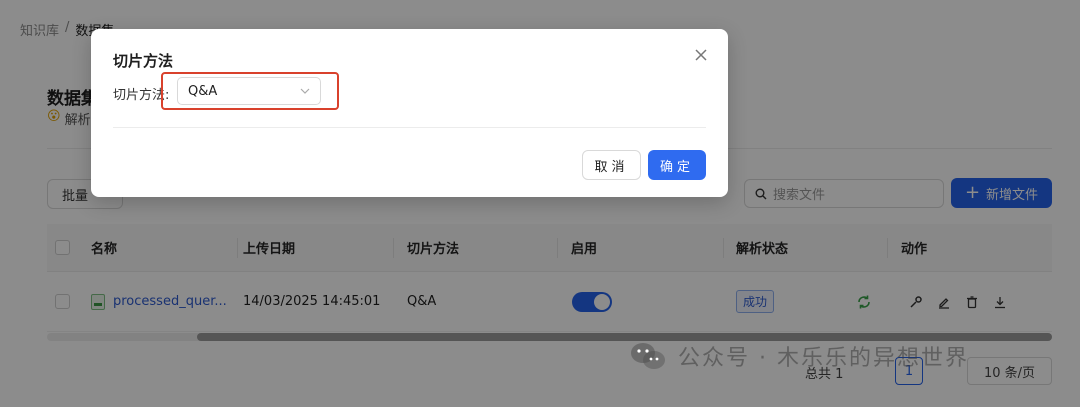 This screenshot has height=407, width=1080. I want to click on close-icon, so click(701, 55).